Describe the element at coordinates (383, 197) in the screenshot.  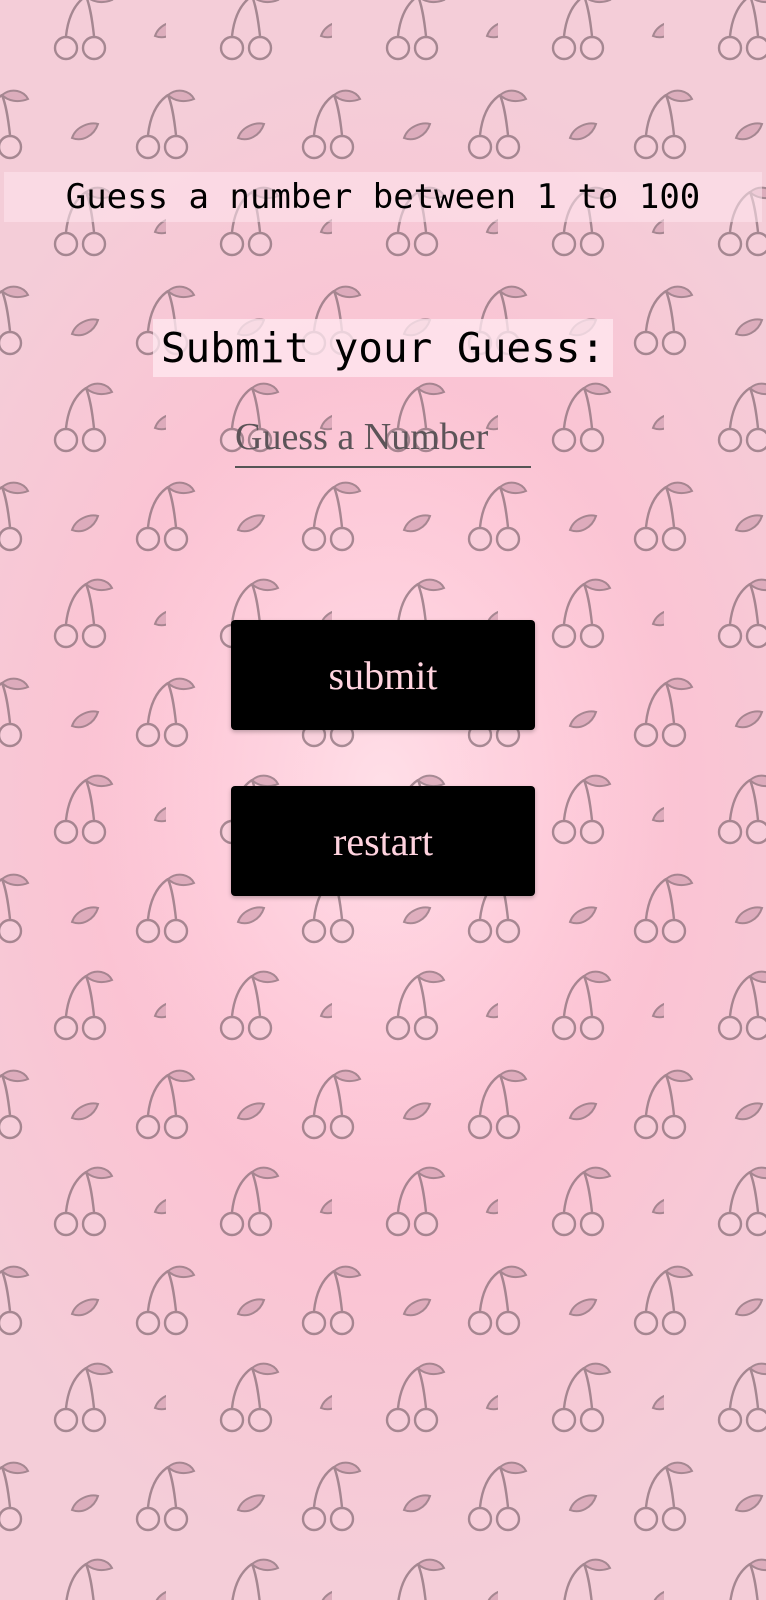
I see `game-instruction: Guess a number between 1 to 100` at that location.